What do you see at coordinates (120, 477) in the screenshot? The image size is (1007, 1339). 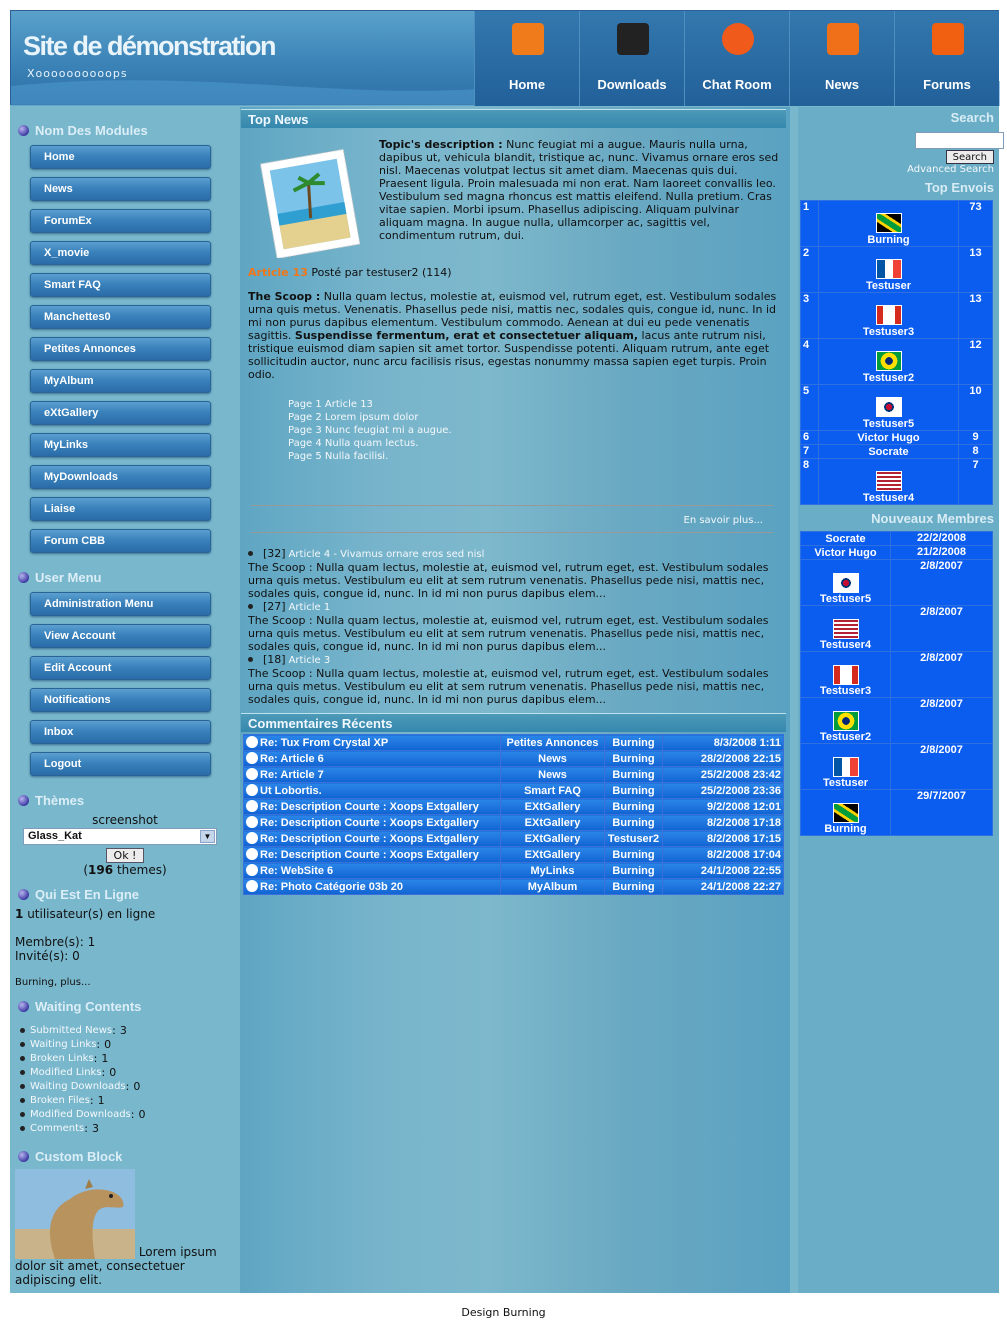 I see `menu-item-mydownloads: MyDownloads` at bounding box center [120, 477].